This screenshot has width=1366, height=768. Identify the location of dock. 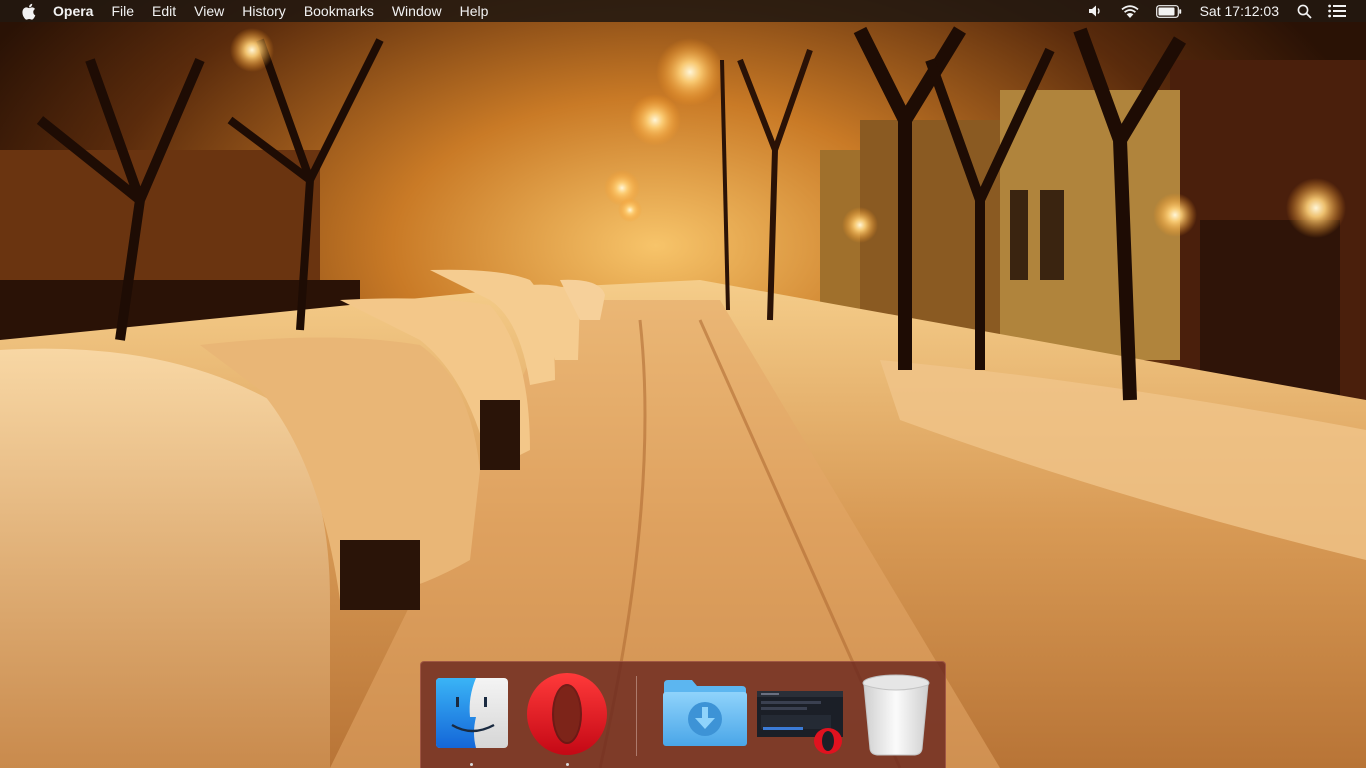
(683, 714).